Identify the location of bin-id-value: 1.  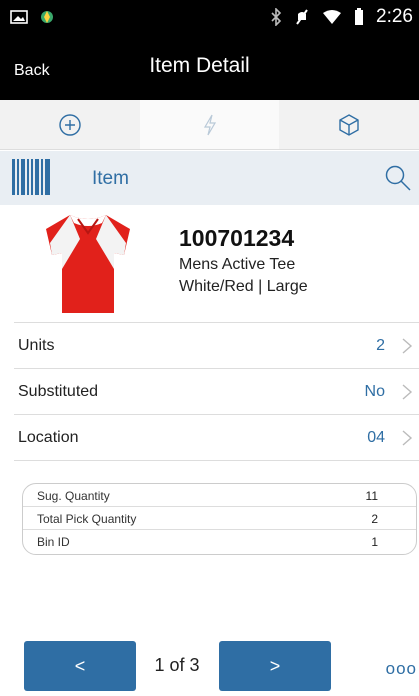
(374, 542).